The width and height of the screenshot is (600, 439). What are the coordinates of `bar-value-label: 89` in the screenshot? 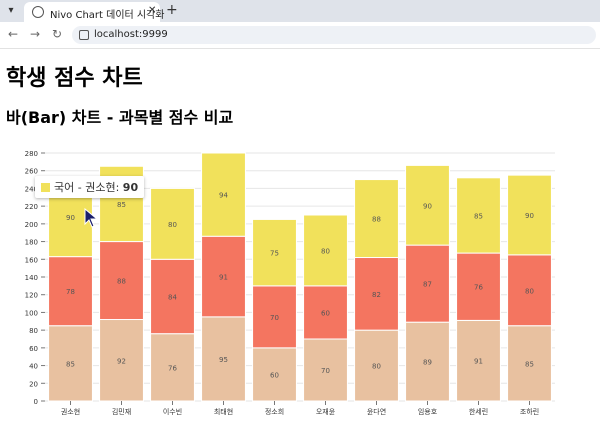 It's located at (427, 363).